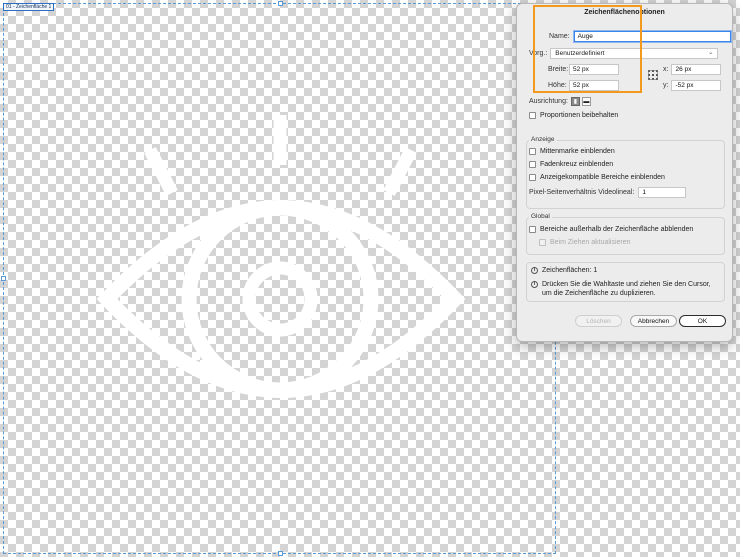 Image resolution: width=740 pixels, height=557 pixels. I want to click on chevron-down-icon: ⌄, so click(711, 53).